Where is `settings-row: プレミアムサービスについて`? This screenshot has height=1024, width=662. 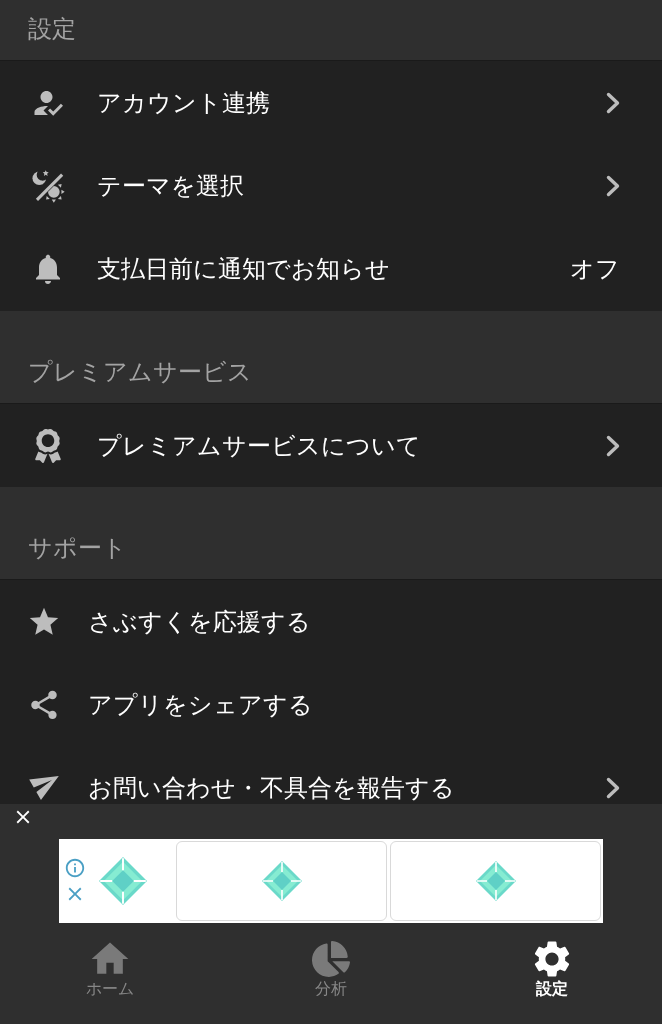 settings-row: プレミアムサービスについて is located at coordinates (331, 445).